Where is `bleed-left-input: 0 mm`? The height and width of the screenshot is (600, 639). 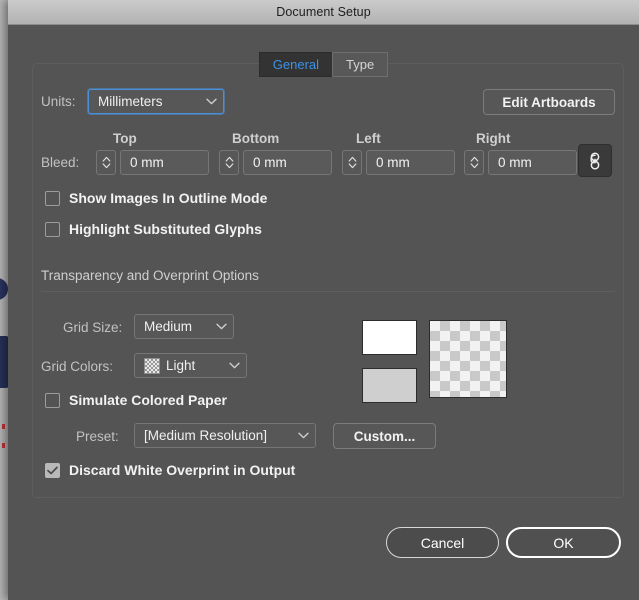
bleed-left-input: 0 mm is located at coordinates (410, 162).